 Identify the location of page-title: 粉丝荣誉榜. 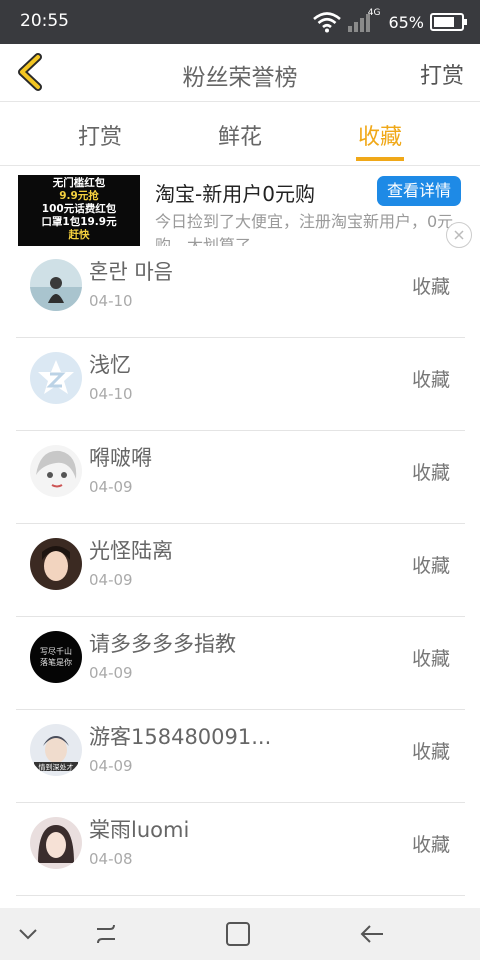
(240, 78).